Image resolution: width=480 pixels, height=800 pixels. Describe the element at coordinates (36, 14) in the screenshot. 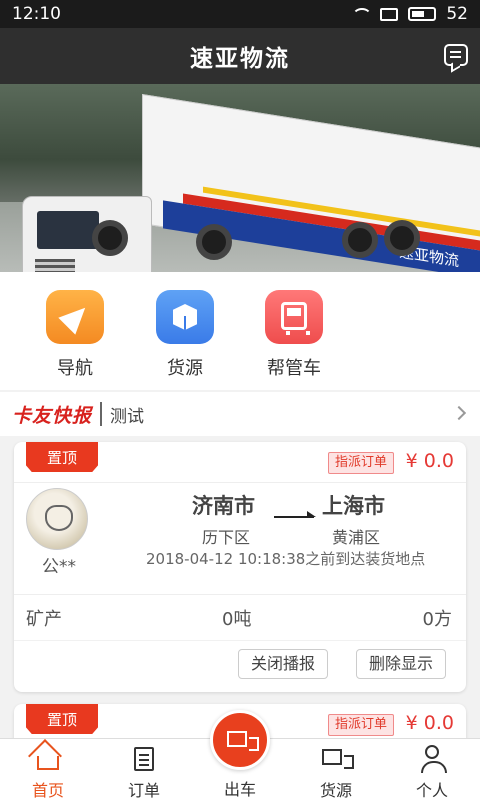

I see `status-time: 12:10` at that location.